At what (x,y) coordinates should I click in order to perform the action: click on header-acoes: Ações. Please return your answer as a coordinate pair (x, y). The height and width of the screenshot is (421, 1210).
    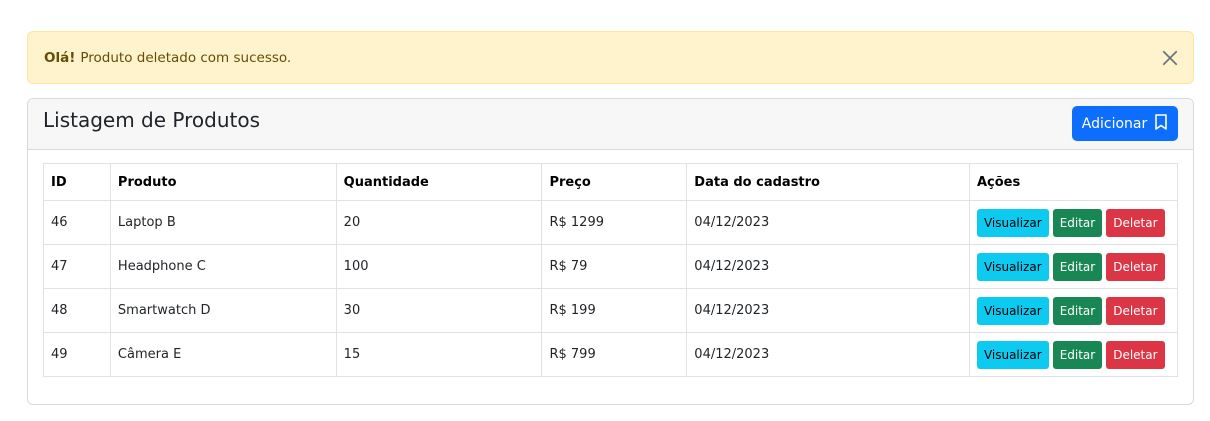
    Looking at the image, I should click on (1073, 182).